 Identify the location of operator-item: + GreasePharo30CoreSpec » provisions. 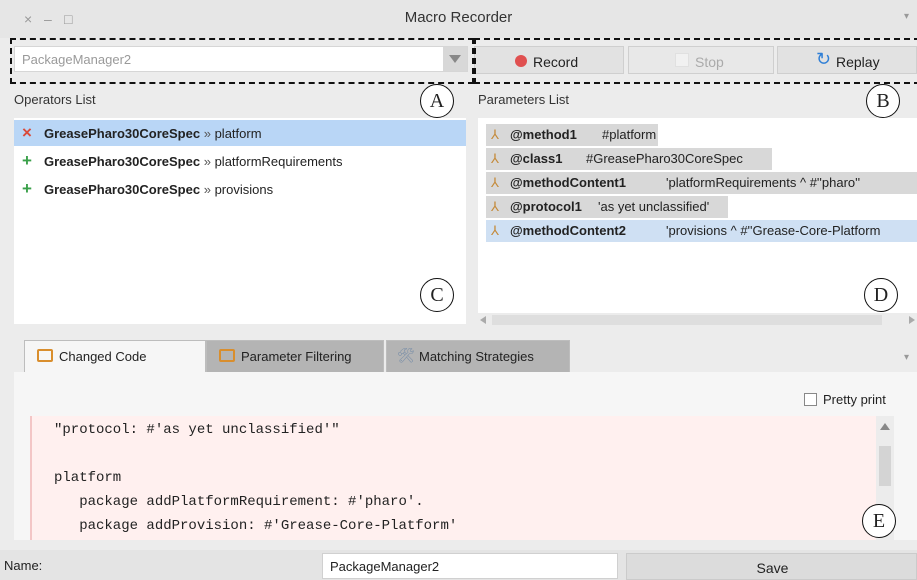
(240, 189).